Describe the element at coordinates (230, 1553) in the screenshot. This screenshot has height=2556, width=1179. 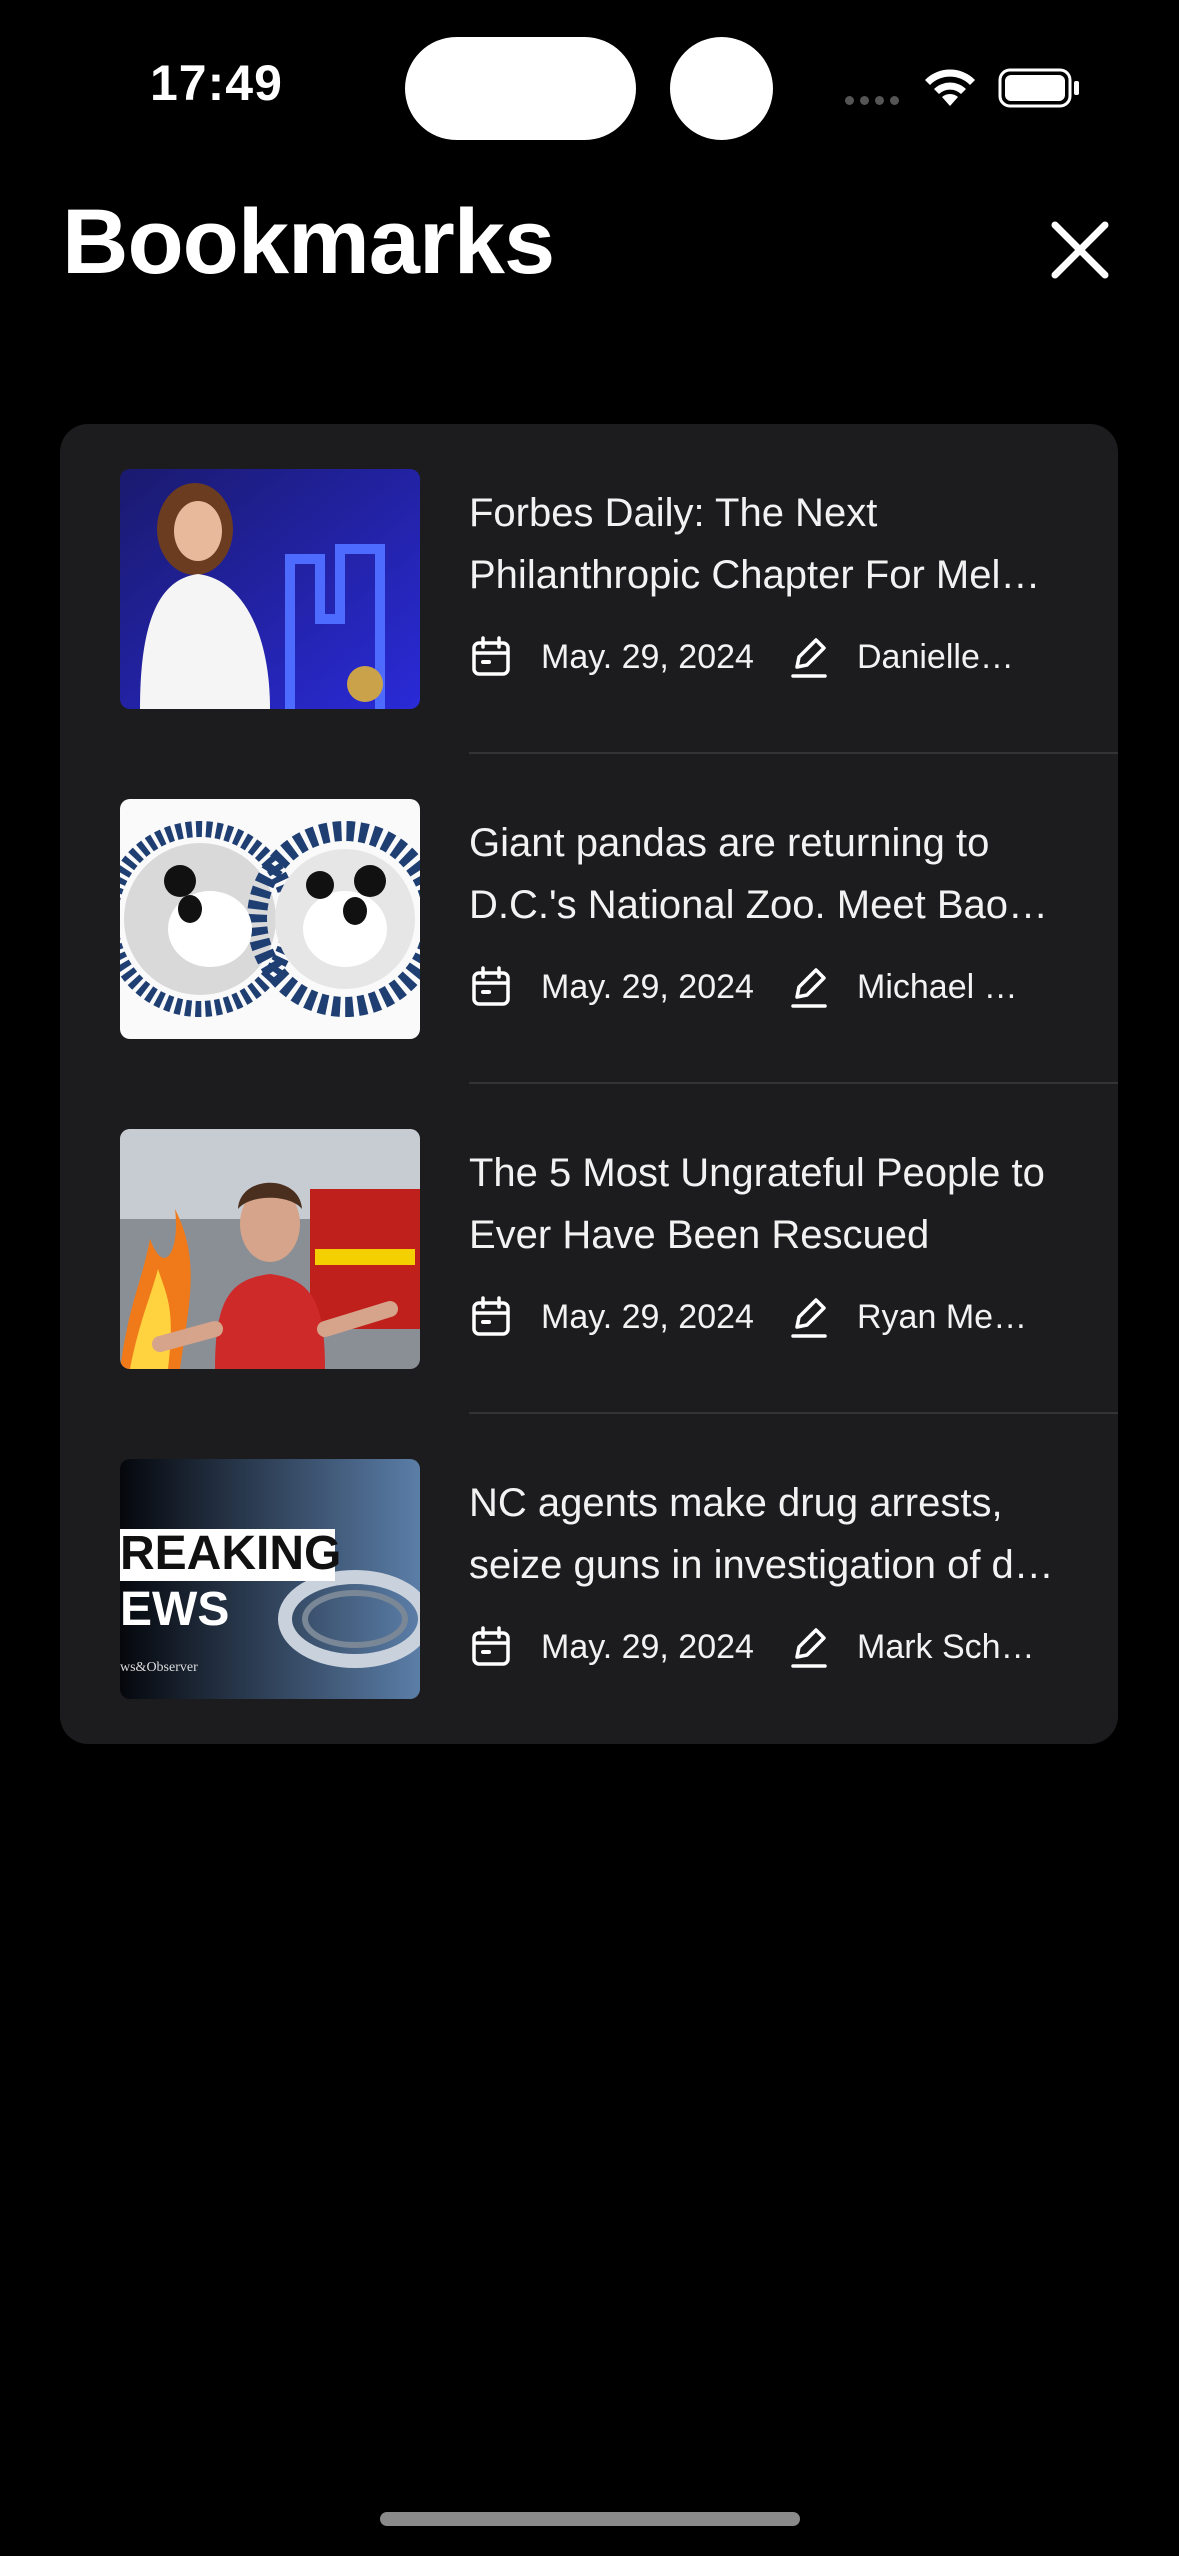
I see `breaking-news-text: REAKING` at that location.